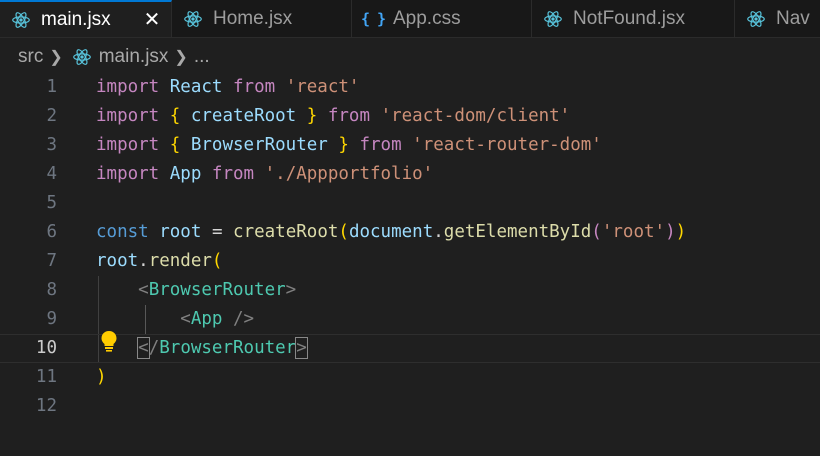 The height and width of the screenshot is (456, 820). Describe the element at coordinates (265, 174) in the screenshot. I see `line-code: import App from './Appportfolio'` at that location.